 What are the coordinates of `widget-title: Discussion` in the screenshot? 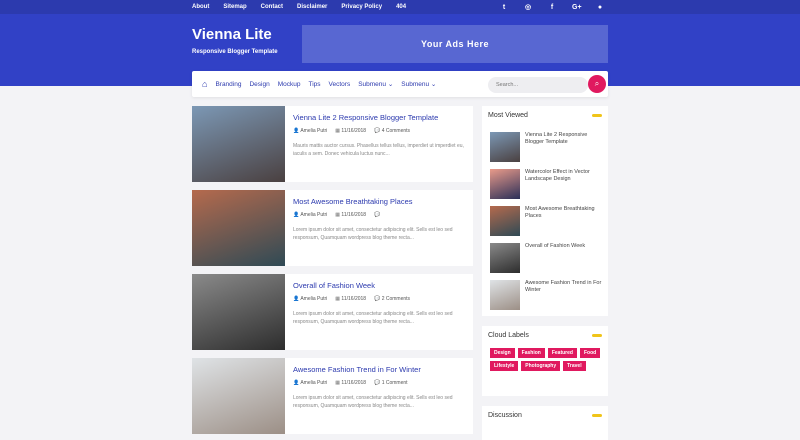 It's located at (505, 415).